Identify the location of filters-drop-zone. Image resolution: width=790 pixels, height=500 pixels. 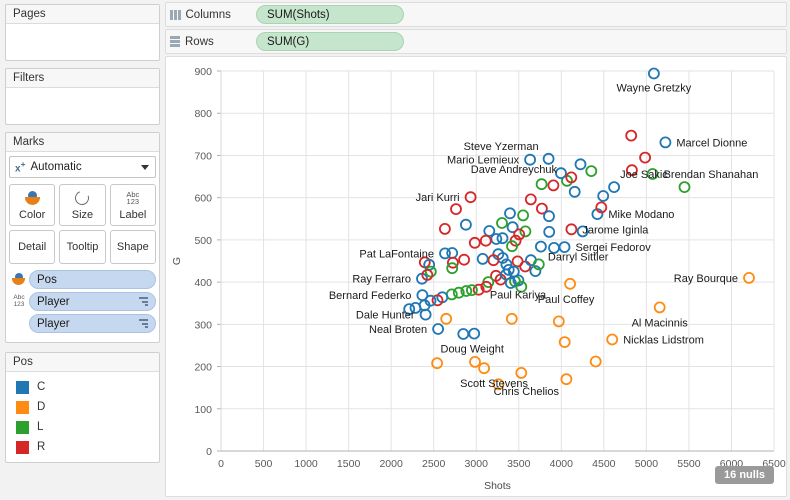
(82, 93).